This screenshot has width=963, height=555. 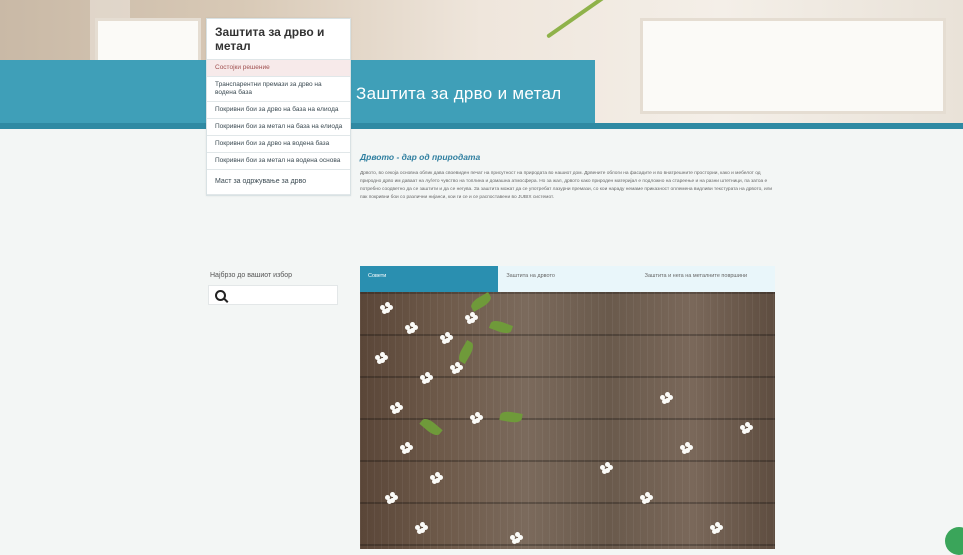 I want to click on search-input, so click(x=285, y=295).